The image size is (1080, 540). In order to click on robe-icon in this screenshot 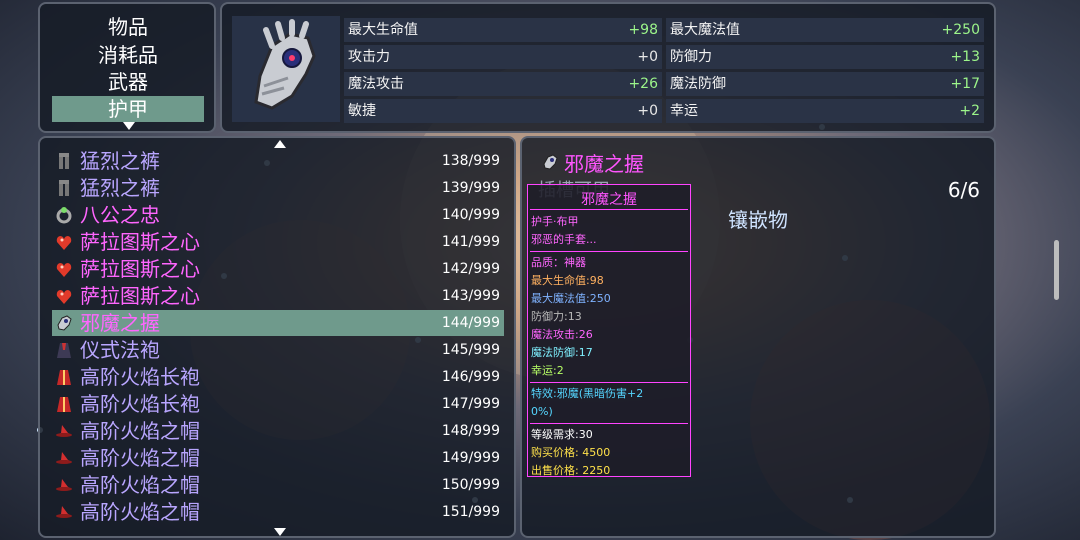, I will do `click(64, 350)`.